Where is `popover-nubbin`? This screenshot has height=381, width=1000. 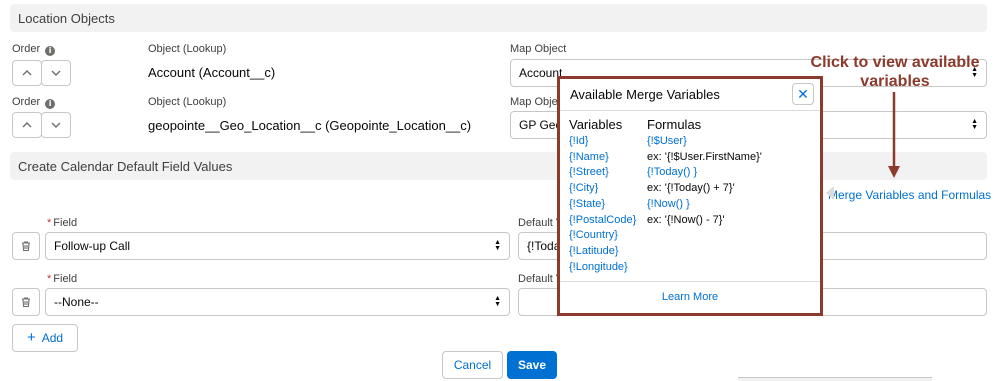 popover-nubbin is located at coordinates (830, 193).